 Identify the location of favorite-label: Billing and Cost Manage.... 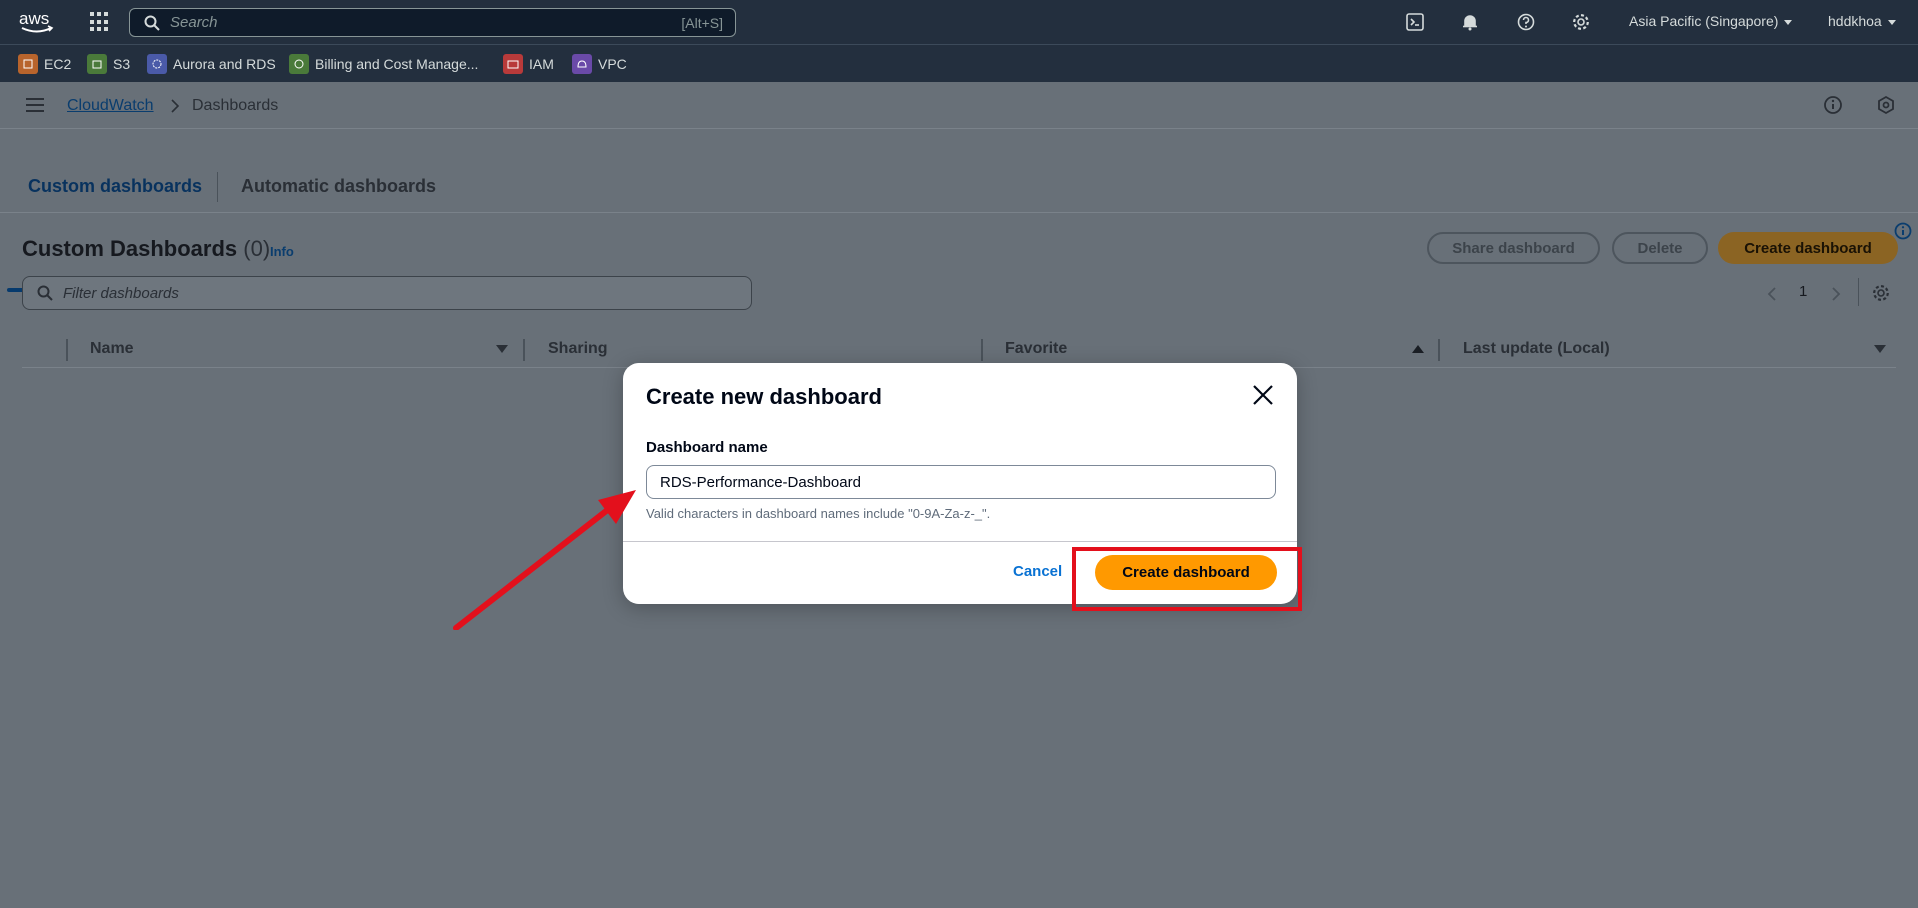
(397, 64).